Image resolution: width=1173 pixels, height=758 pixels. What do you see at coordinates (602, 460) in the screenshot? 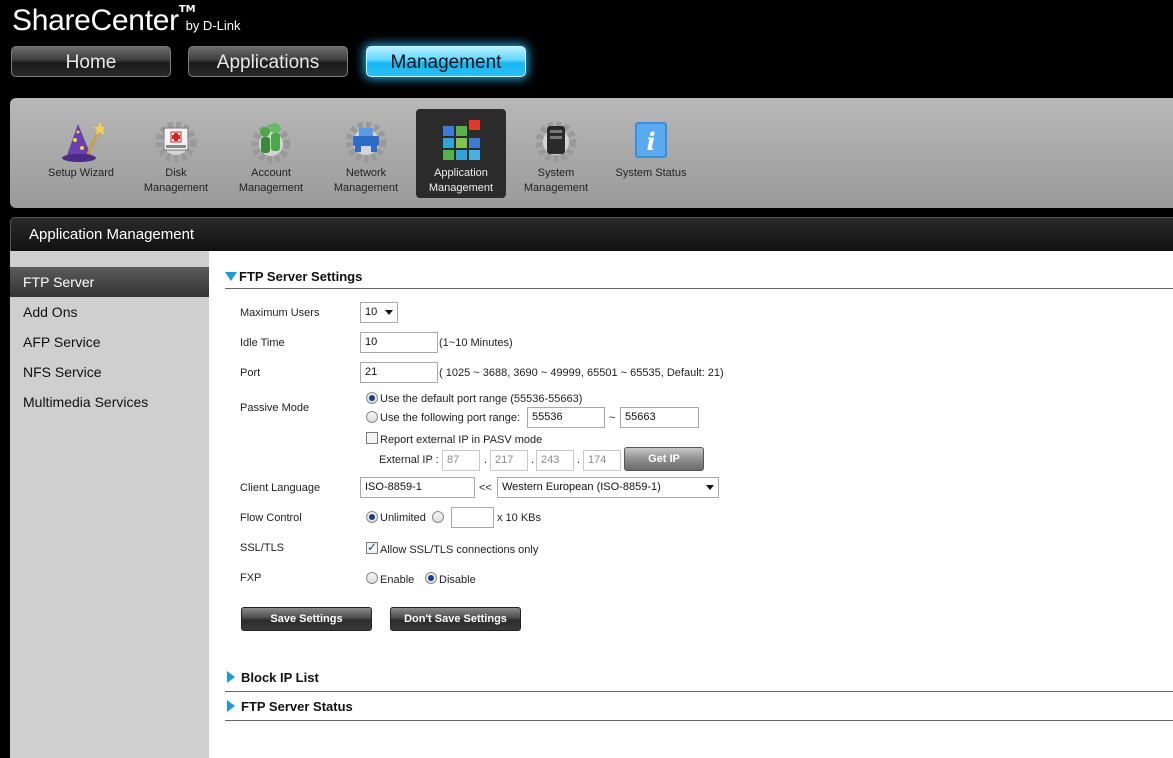
I see `external-ip-octet-4: 174` at bounding box center [602, 460].